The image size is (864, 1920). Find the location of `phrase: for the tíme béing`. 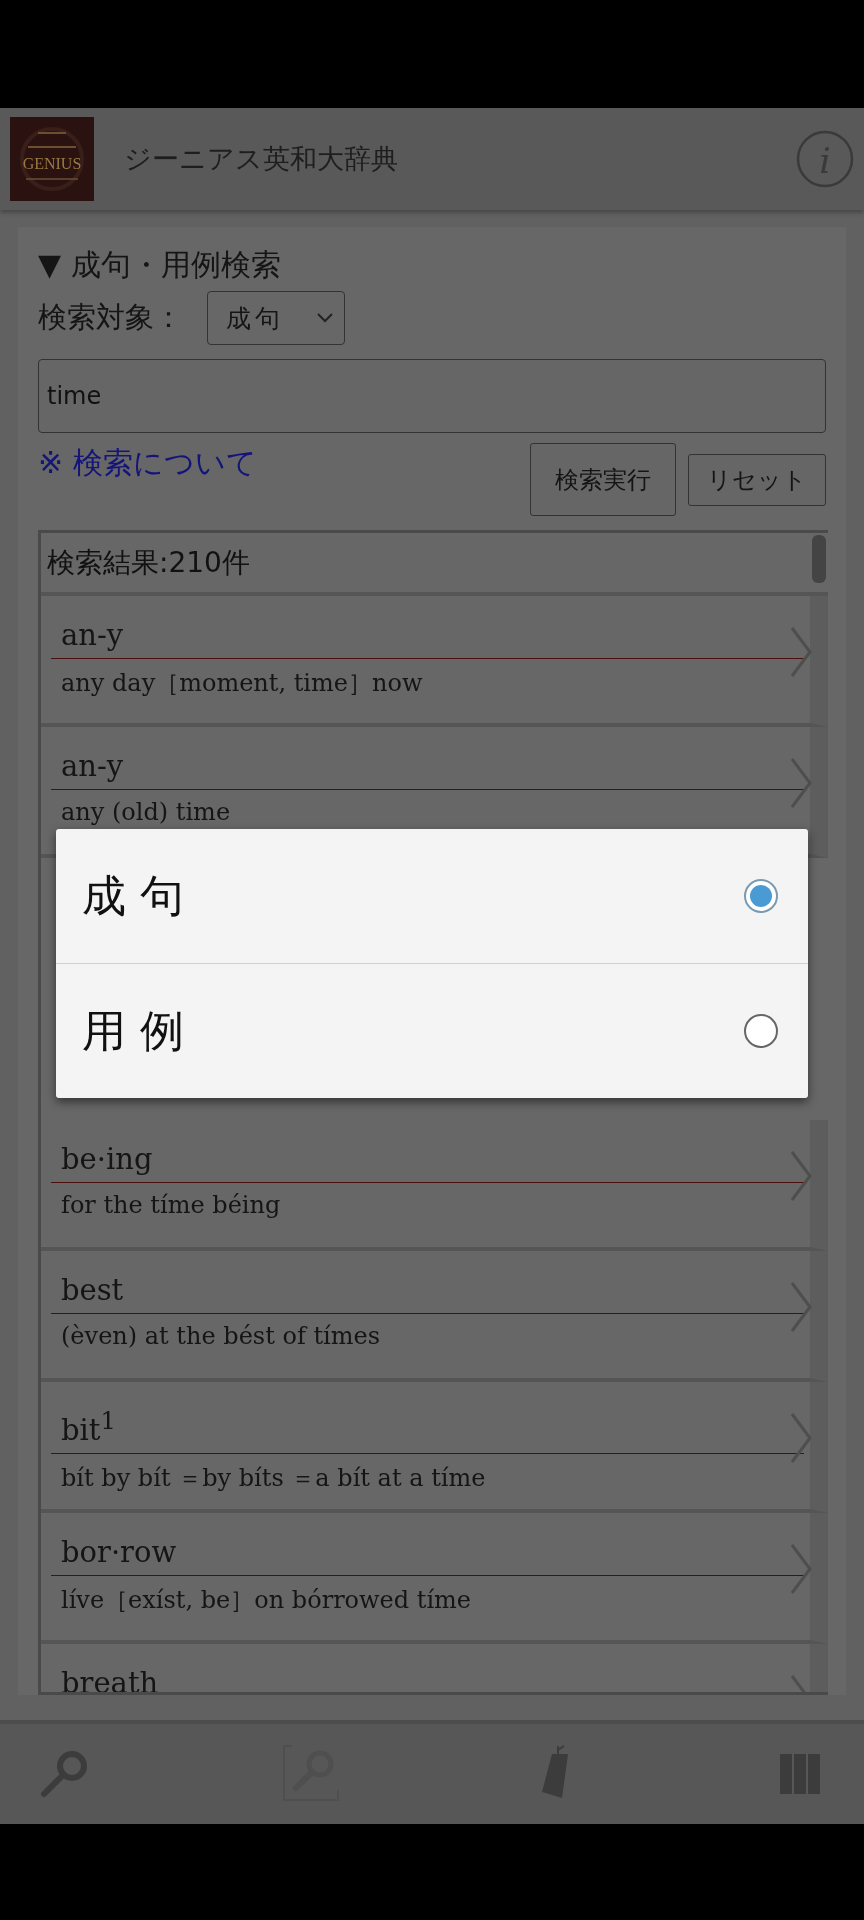

phrase: for the tíme béing is located at coordinates (171, 1204).